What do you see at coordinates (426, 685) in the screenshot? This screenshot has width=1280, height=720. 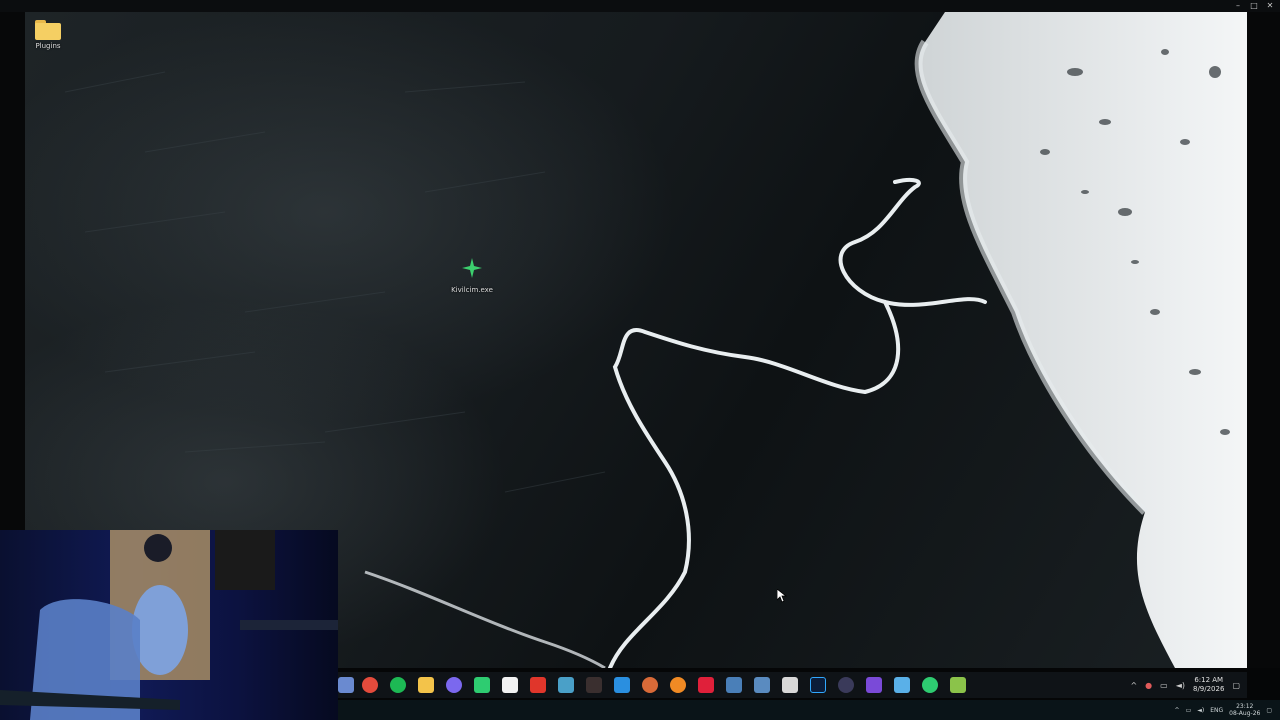 I see `file-explorer-icon` at bounding box center [426, 685].